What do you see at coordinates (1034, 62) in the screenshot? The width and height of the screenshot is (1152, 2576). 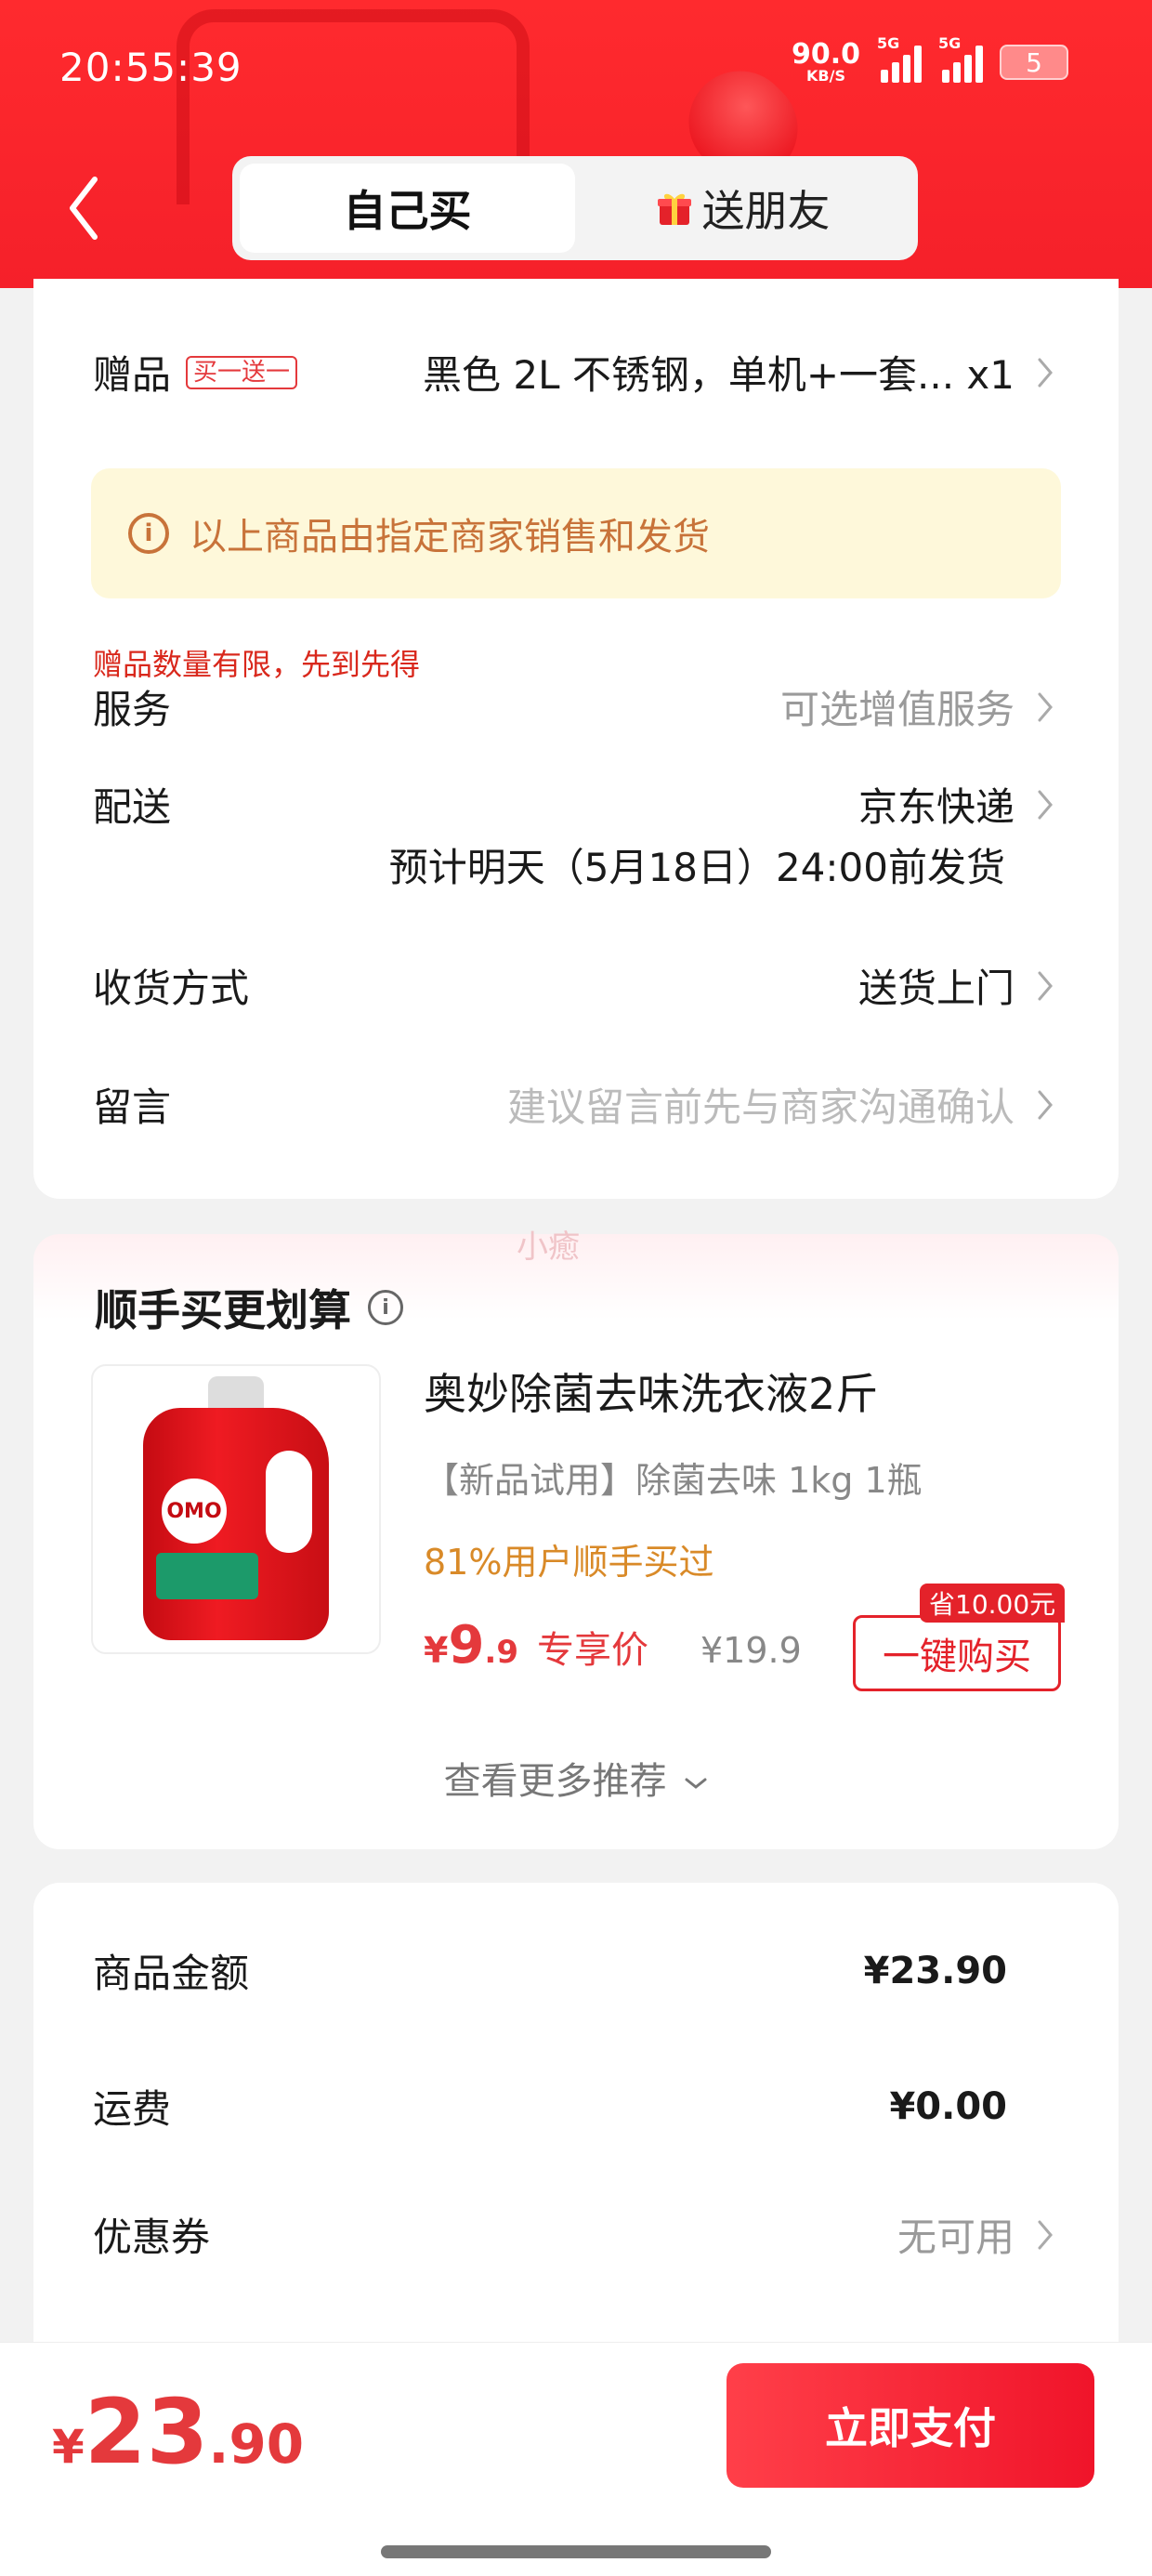 I see `battery-icon: 5` at bounding box center [1034, 62].